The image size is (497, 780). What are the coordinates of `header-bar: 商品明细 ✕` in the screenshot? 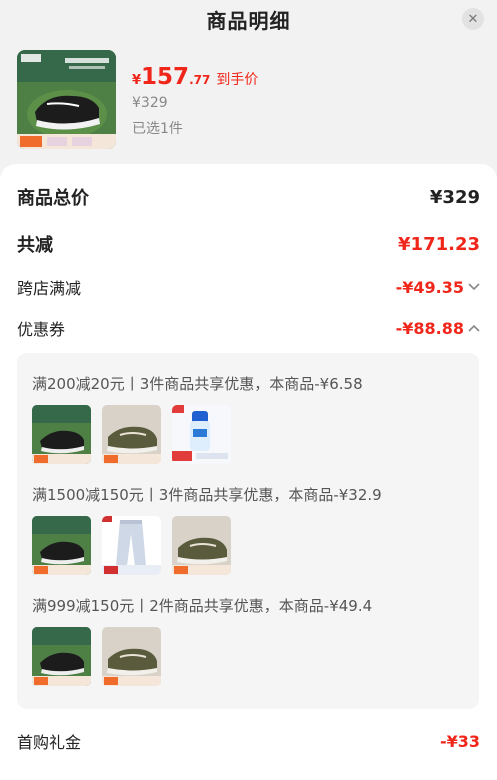 It's located at (248, 19).